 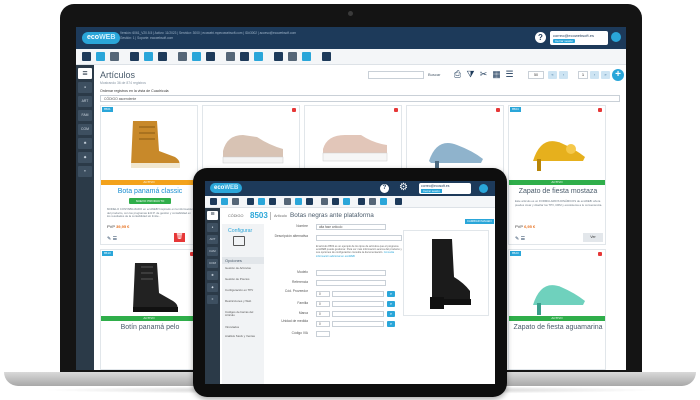 I want to click on product-card: 8513 ACTIVO Botín panamá pelo, so click(x=149, y=309).